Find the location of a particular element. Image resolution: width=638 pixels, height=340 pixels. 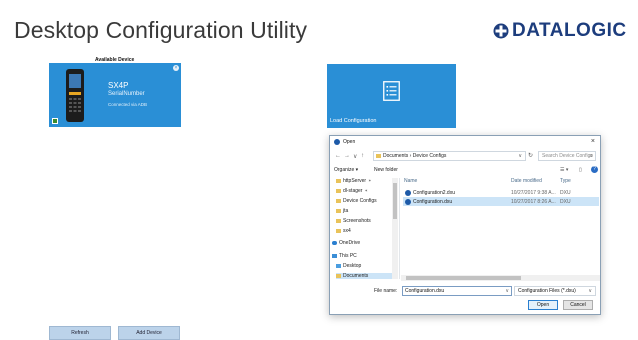

load-configuration-label: Load Configuration is located at coordinates (353, 121).